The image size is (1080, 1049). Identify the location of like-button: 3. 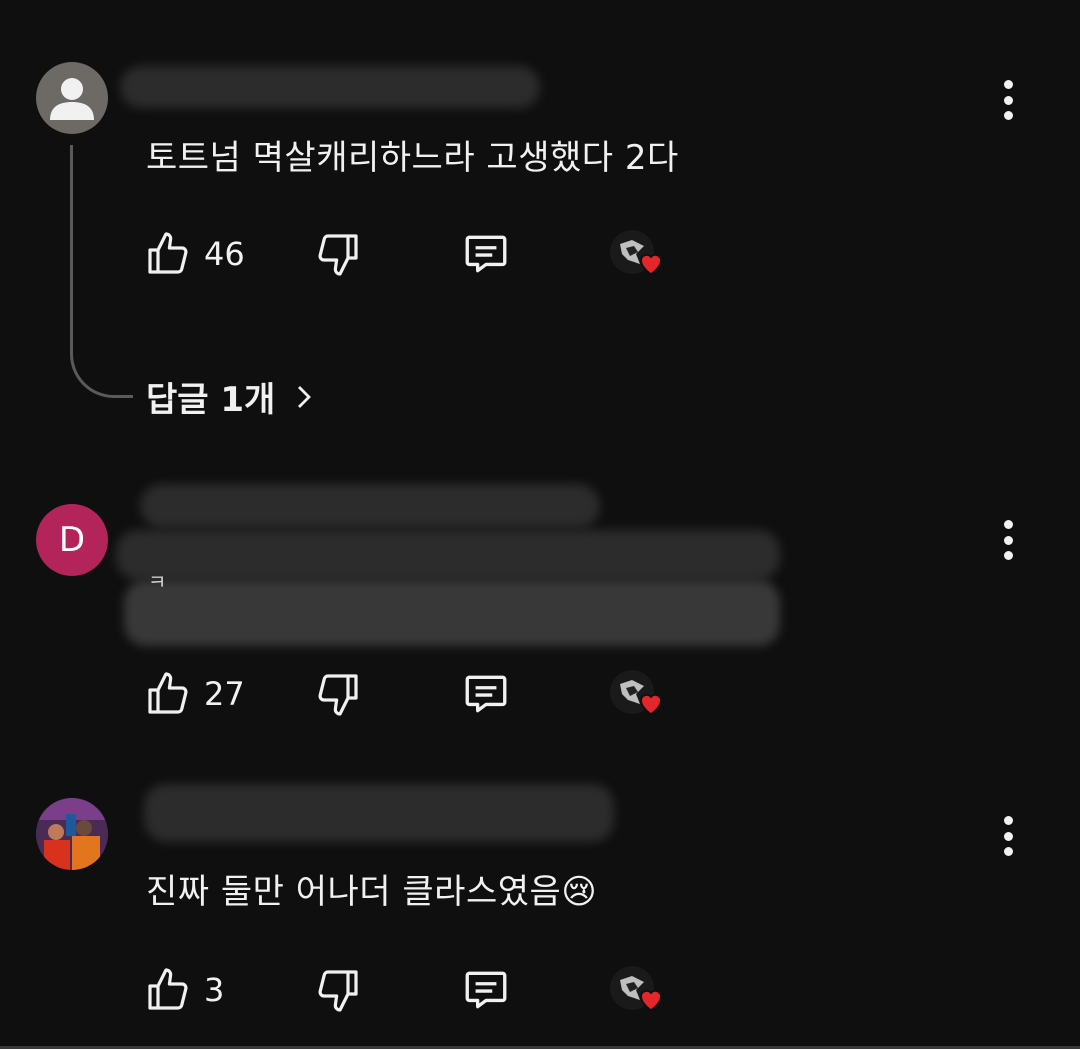
(184, 990).